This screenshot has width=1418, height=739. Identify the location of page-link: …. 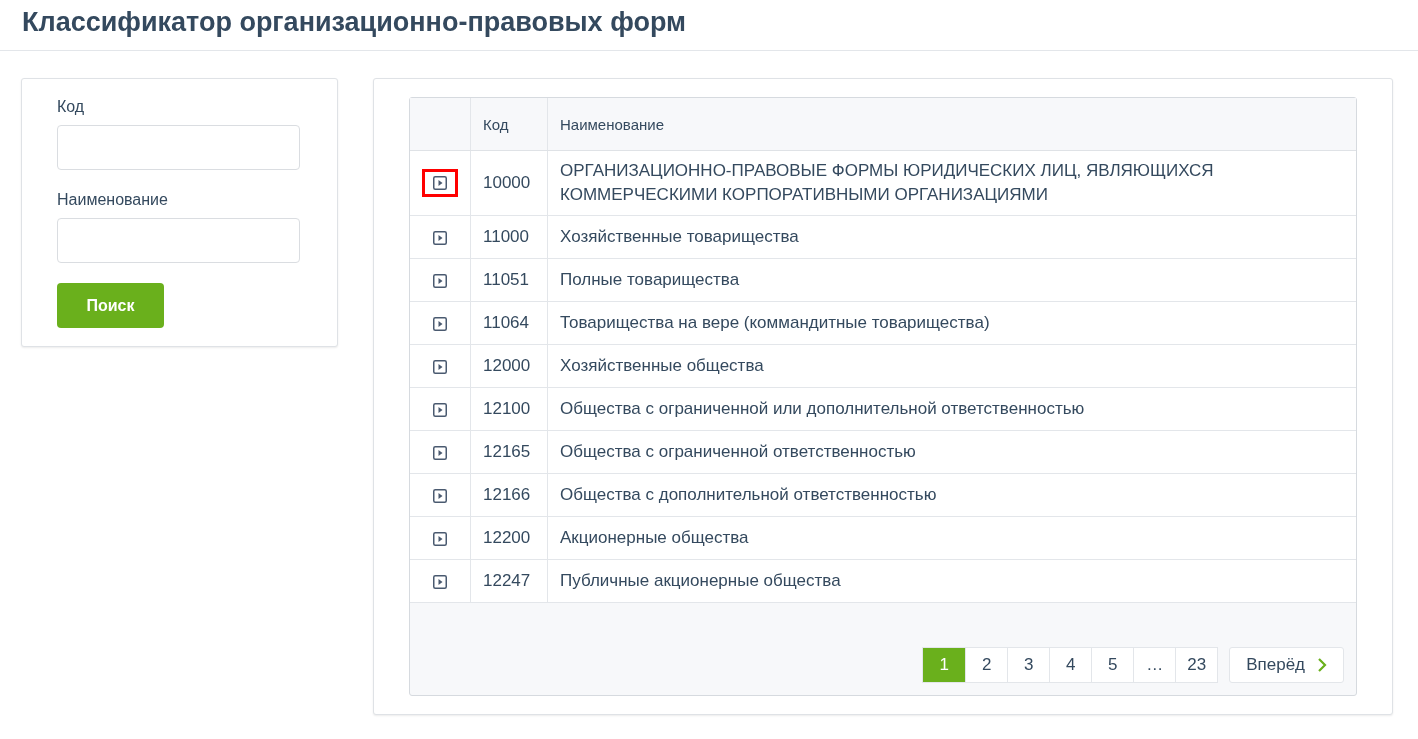
(1154, 665).